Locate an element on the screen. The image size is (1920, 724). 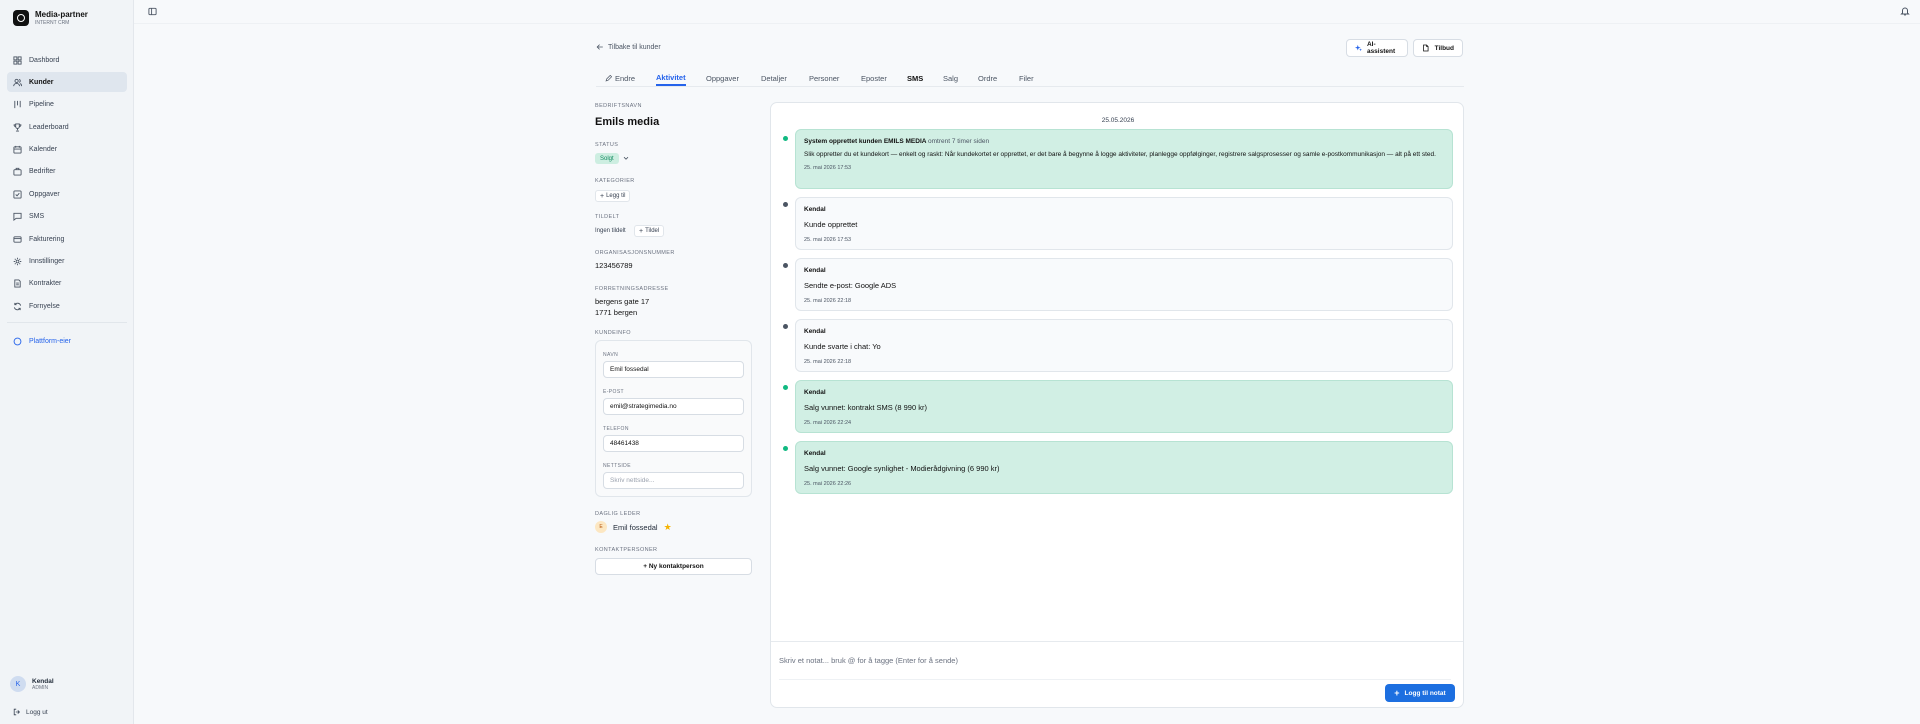
user-profile: K Kendal ADMIN is located at coordinates (32, 684).